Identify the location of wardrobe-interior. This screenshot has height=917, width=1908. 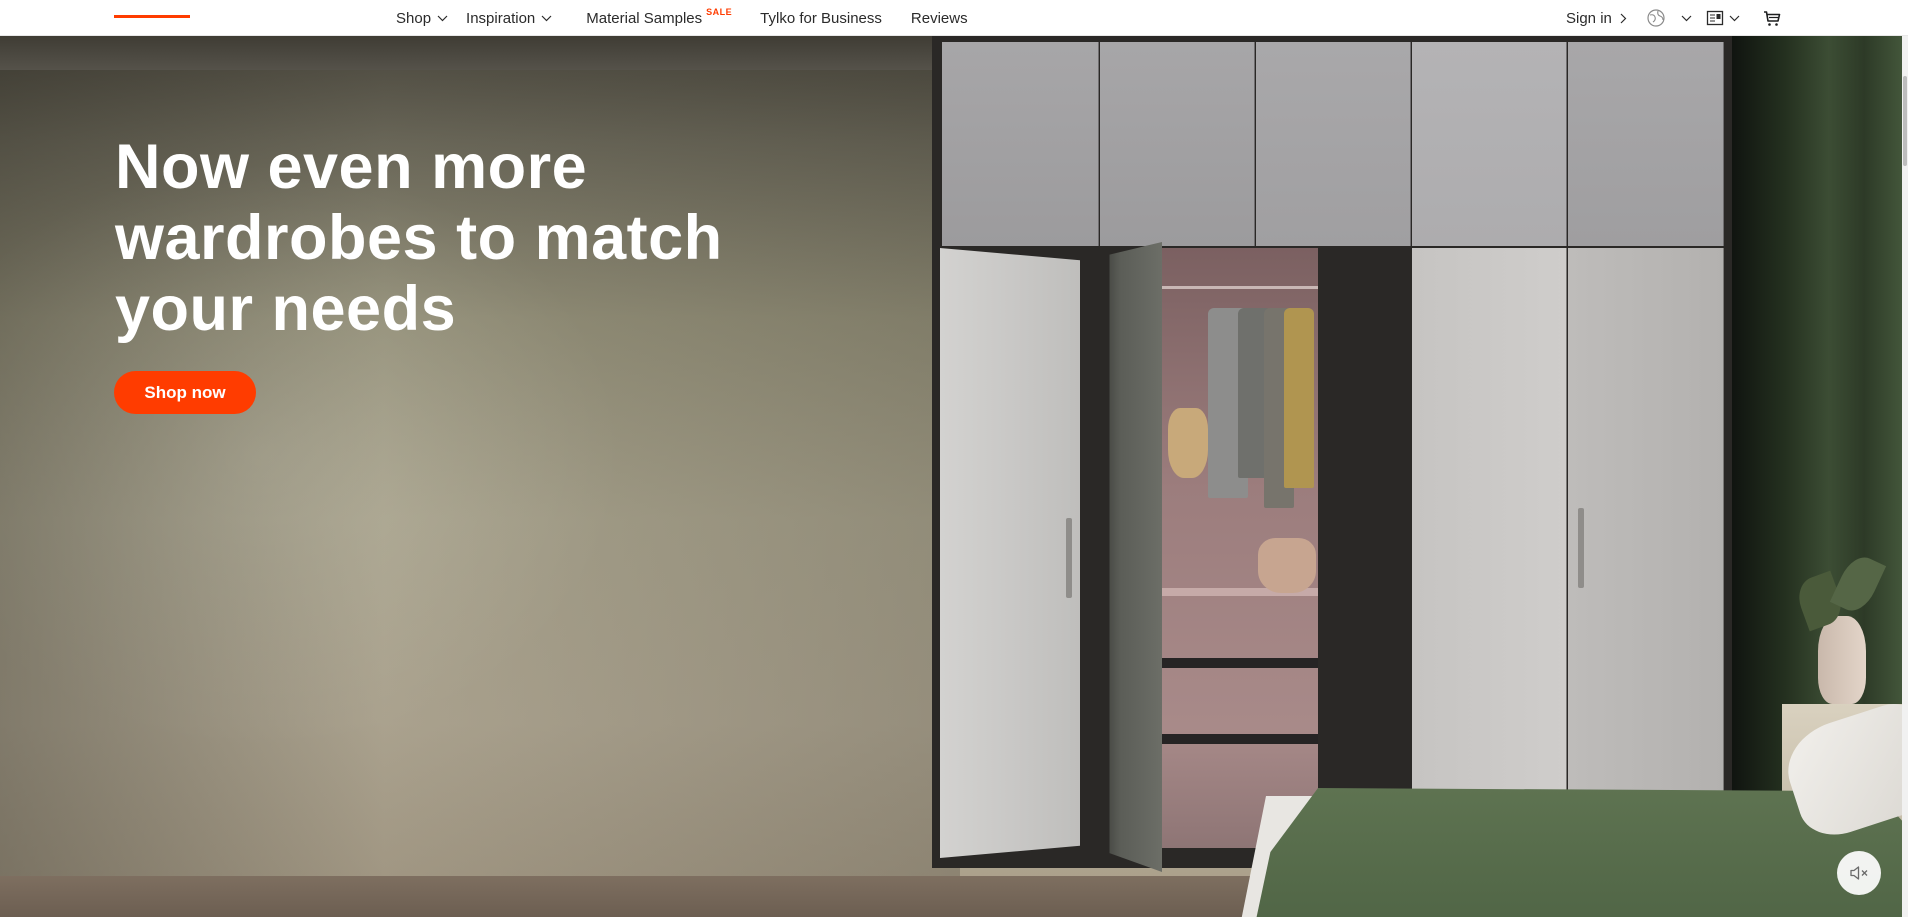
(1238, 548).